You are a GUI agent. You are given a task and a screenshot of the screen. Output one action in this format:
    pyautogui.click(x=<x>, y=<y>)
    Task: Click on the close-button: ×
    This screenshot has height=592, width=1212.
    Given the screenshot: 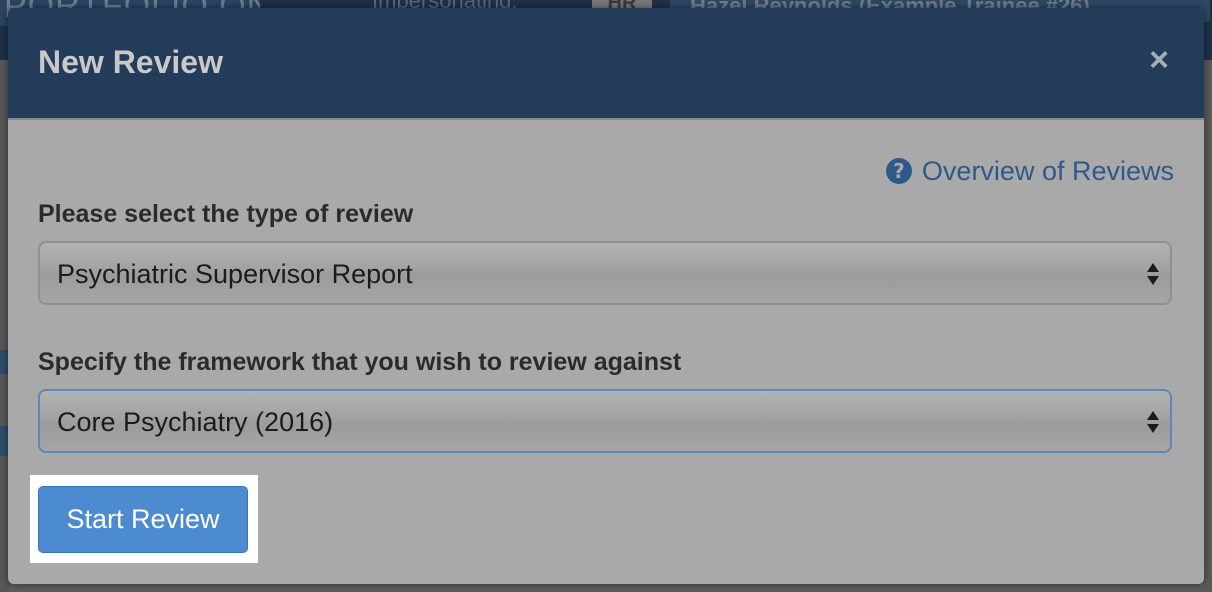 What is the action you would take?
    pyautogui.click(x=1159, y=60)
    